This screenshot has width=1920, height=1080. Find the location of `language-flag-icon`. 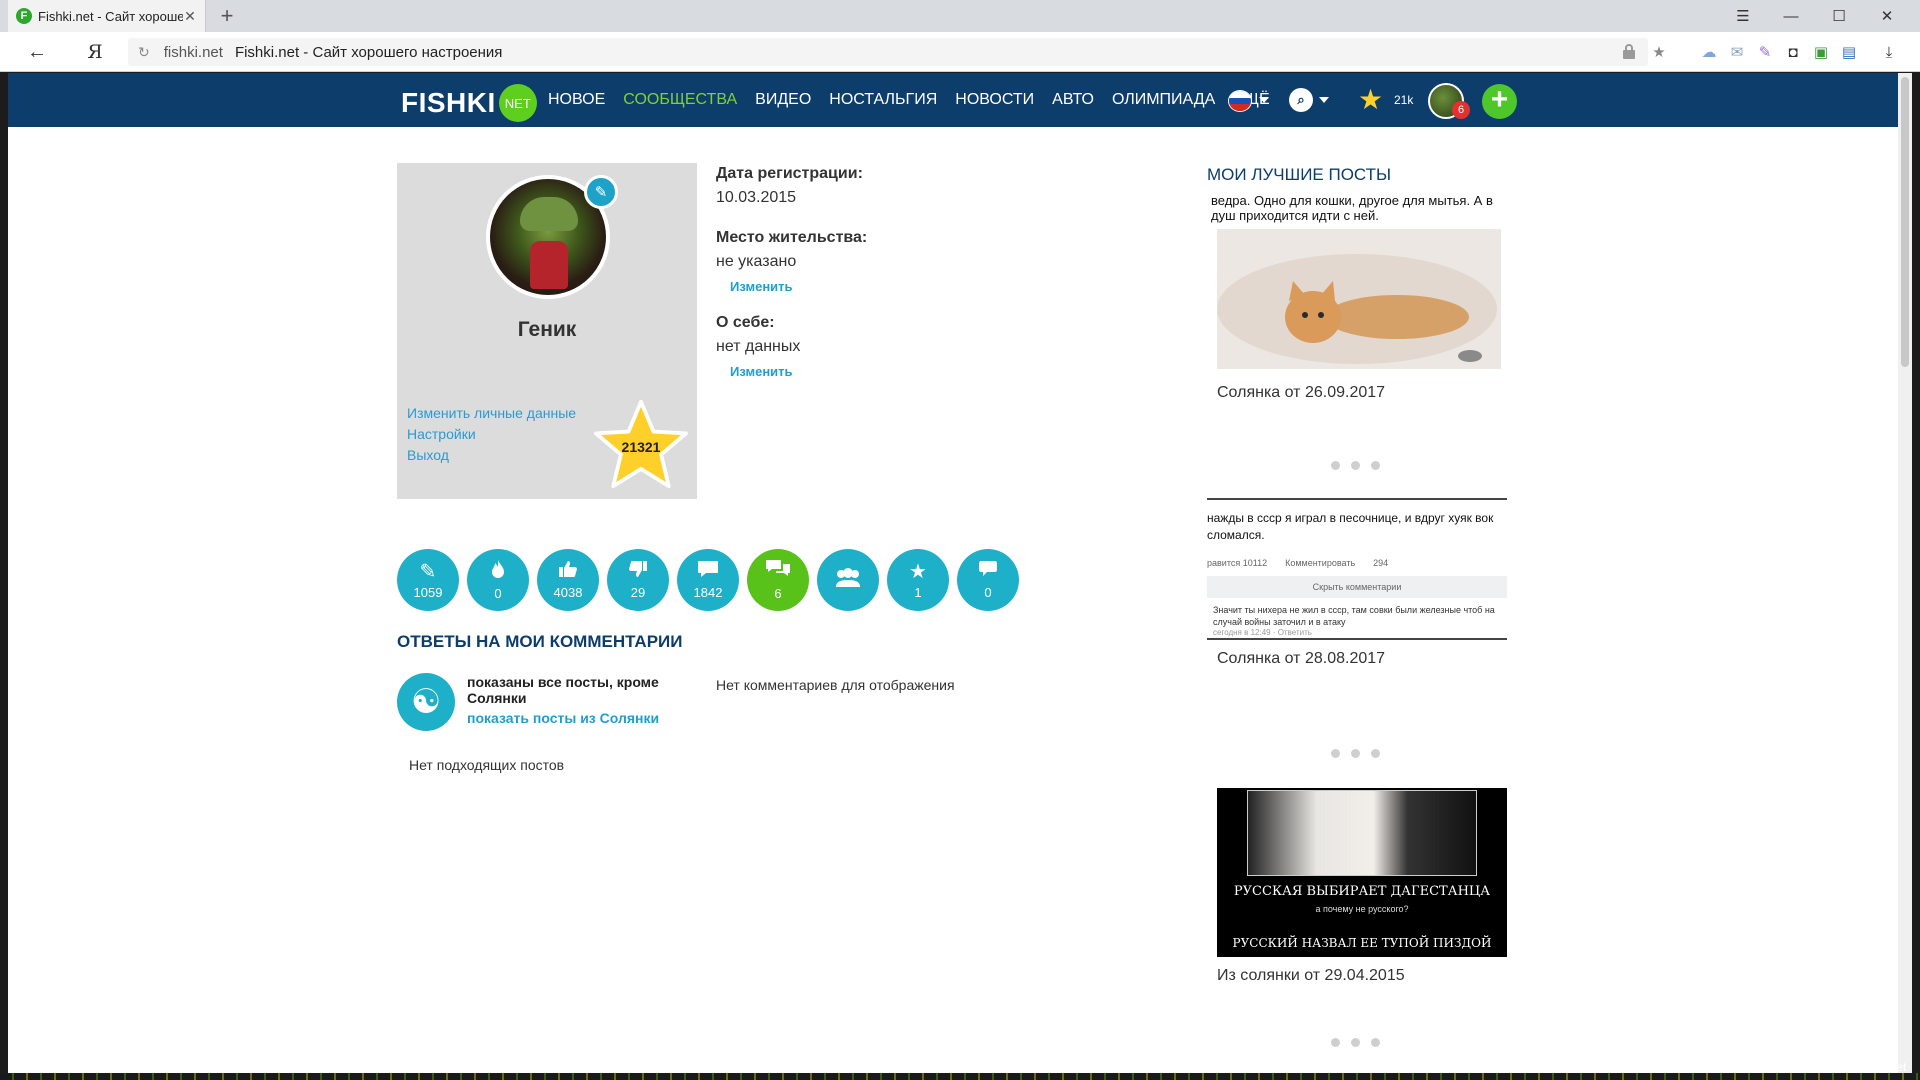

language-flag-icon is located at coordinates (1240, 101).